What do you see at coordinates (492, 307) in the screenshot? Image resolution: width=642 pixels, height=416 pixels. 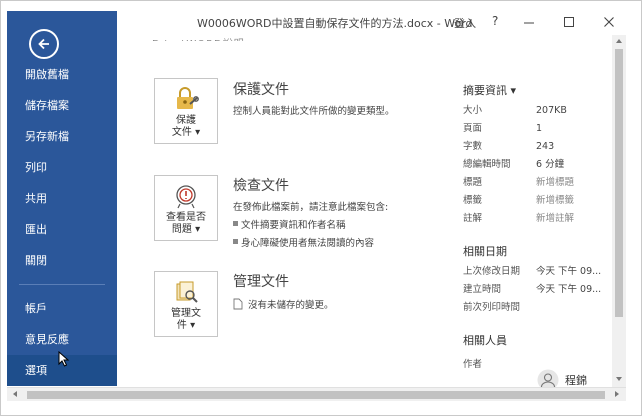 I see `prop-key: 前次列印時間` at bounding box center [492, 307].